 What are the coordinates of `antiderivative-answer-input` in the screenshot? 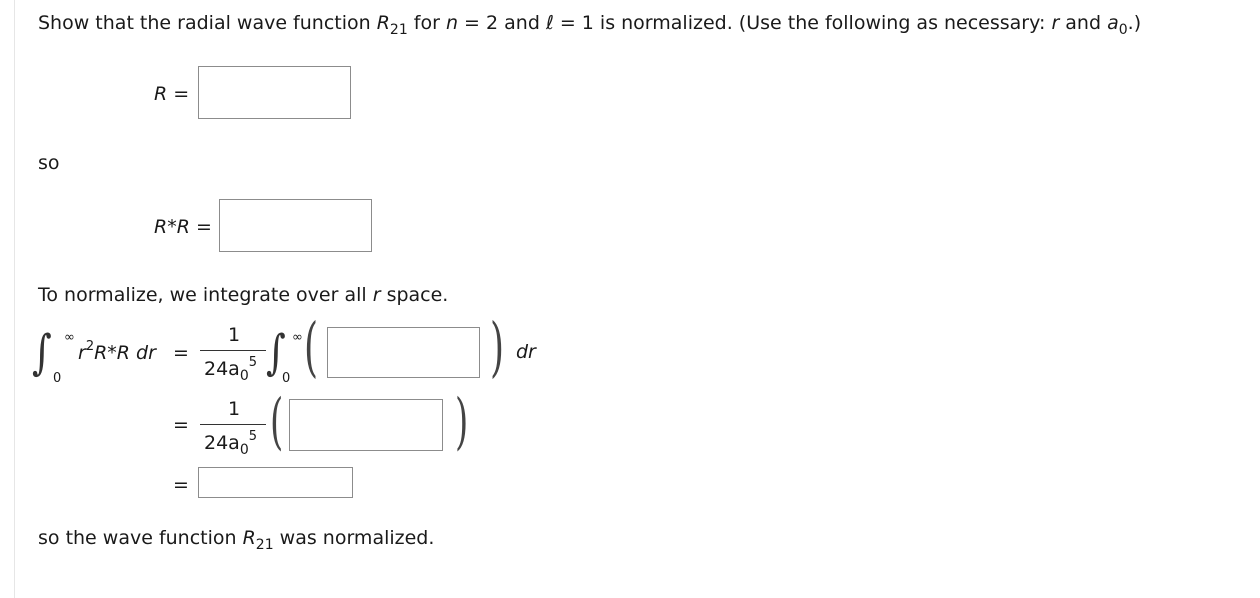 It's located at (366, 425).